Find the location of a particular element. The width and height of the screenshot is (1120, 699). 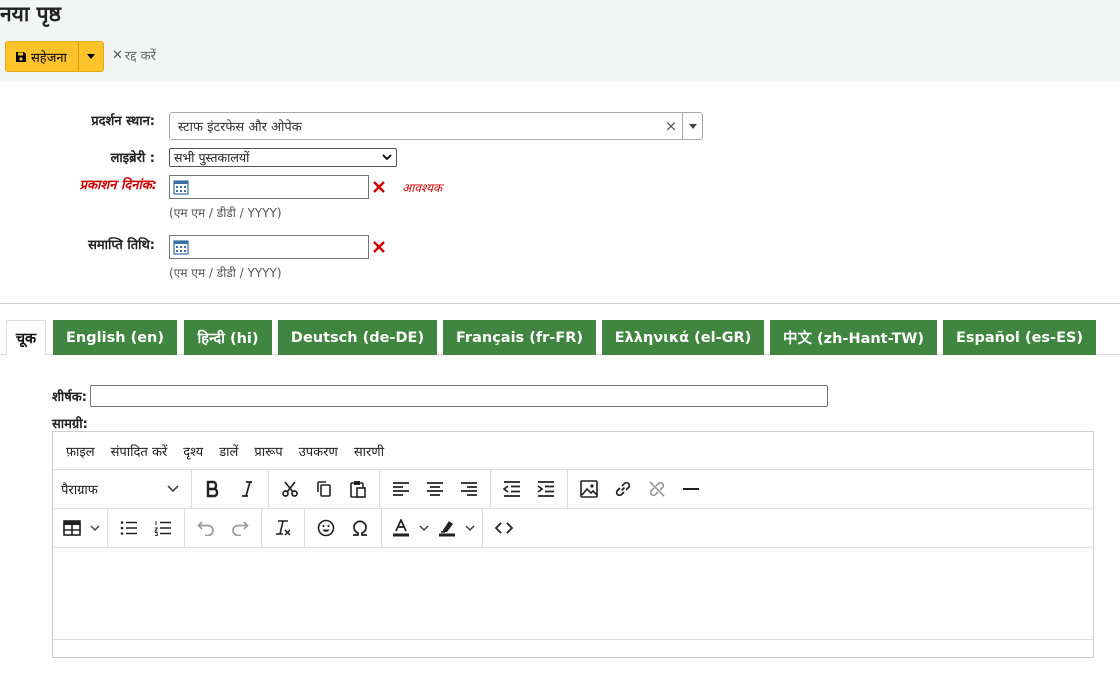

indent-button is located at coordinates (546, 489).